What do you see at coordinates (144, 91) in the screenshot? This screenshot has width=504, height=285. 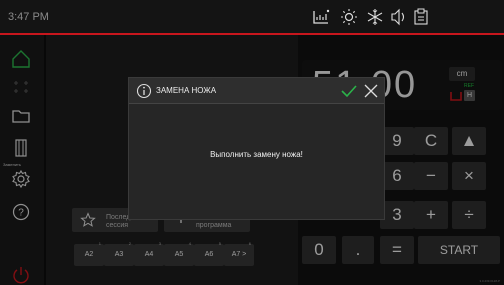 I see `info-icon` at bounding box center [144, 91].